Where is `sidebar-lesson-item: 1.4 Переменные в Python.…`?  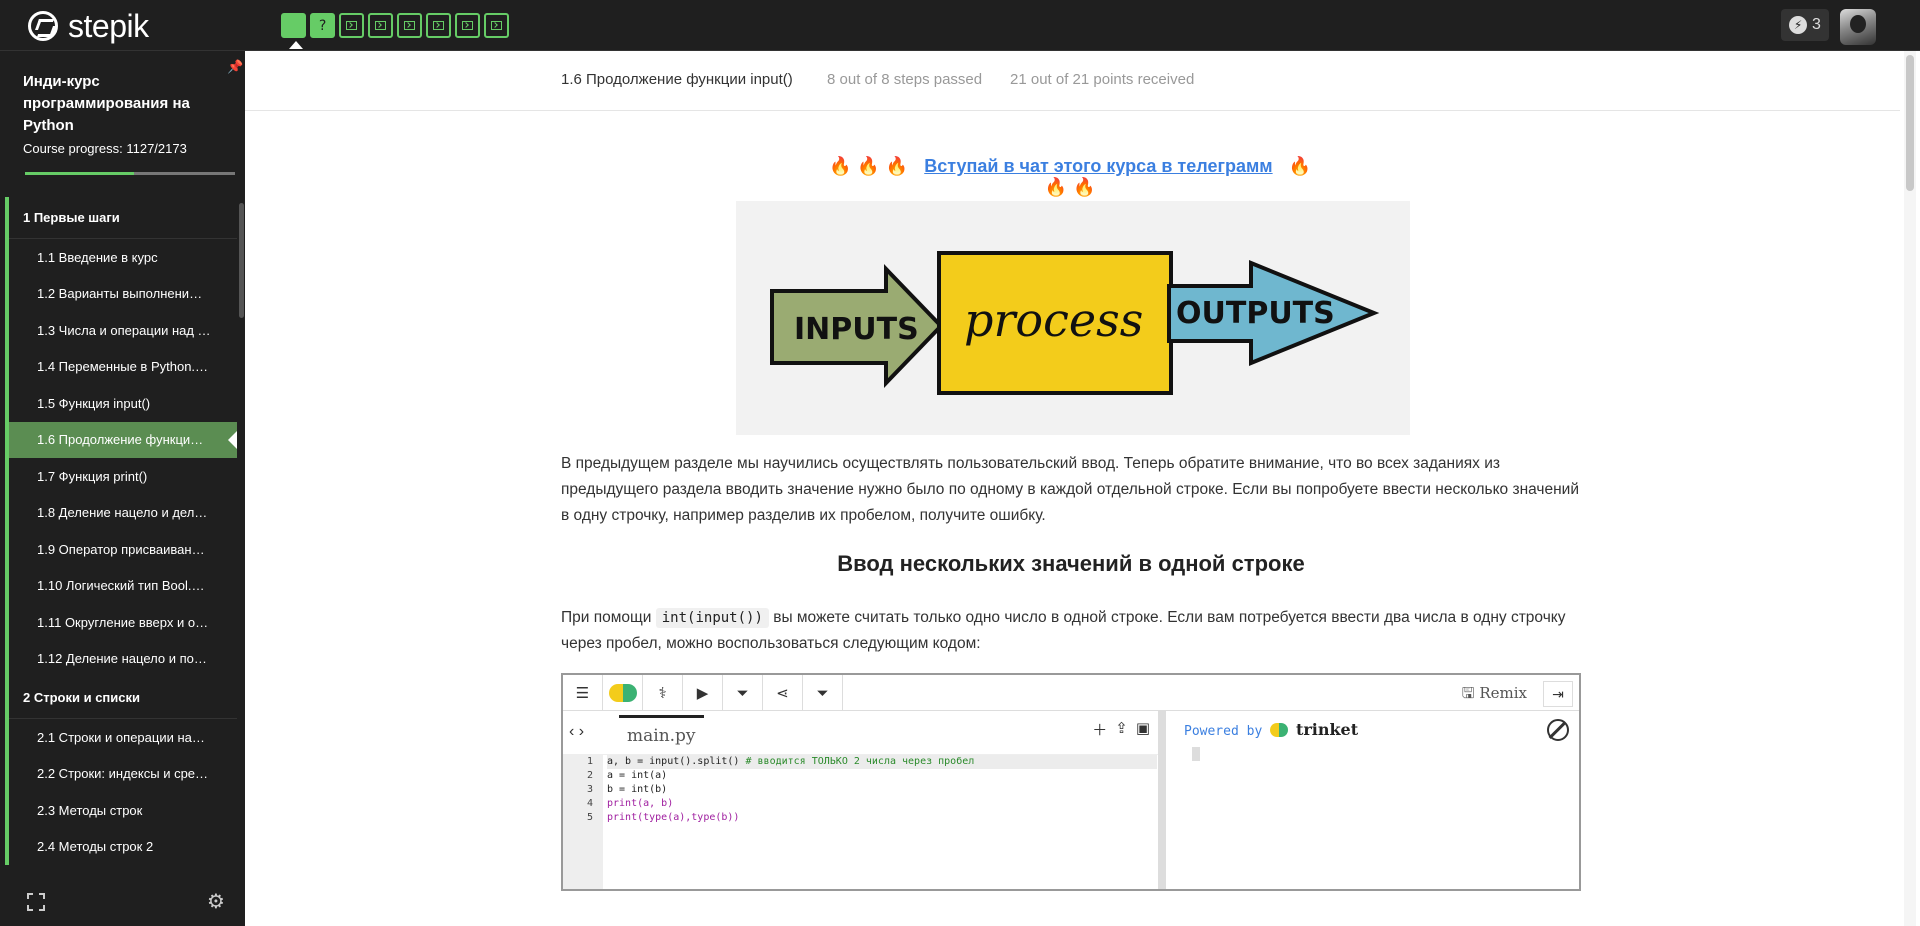
sidebar-lesson-item: 1.4 Переменные в Python.… is located at coordinates (123, 367).